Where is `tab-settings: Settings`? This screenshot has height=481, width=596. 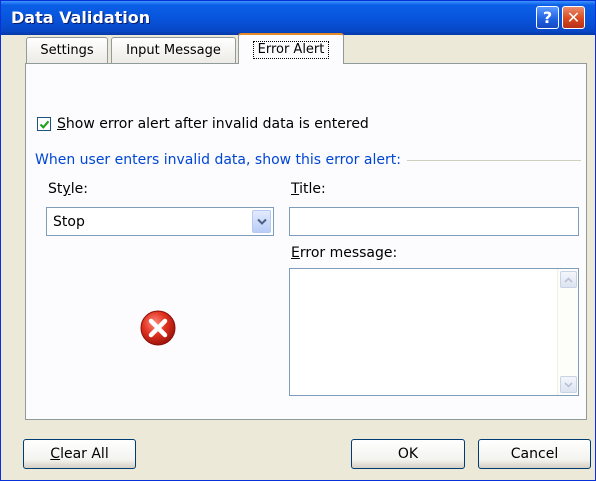 tab-settings: Settings is located at coordinates (67, 50).